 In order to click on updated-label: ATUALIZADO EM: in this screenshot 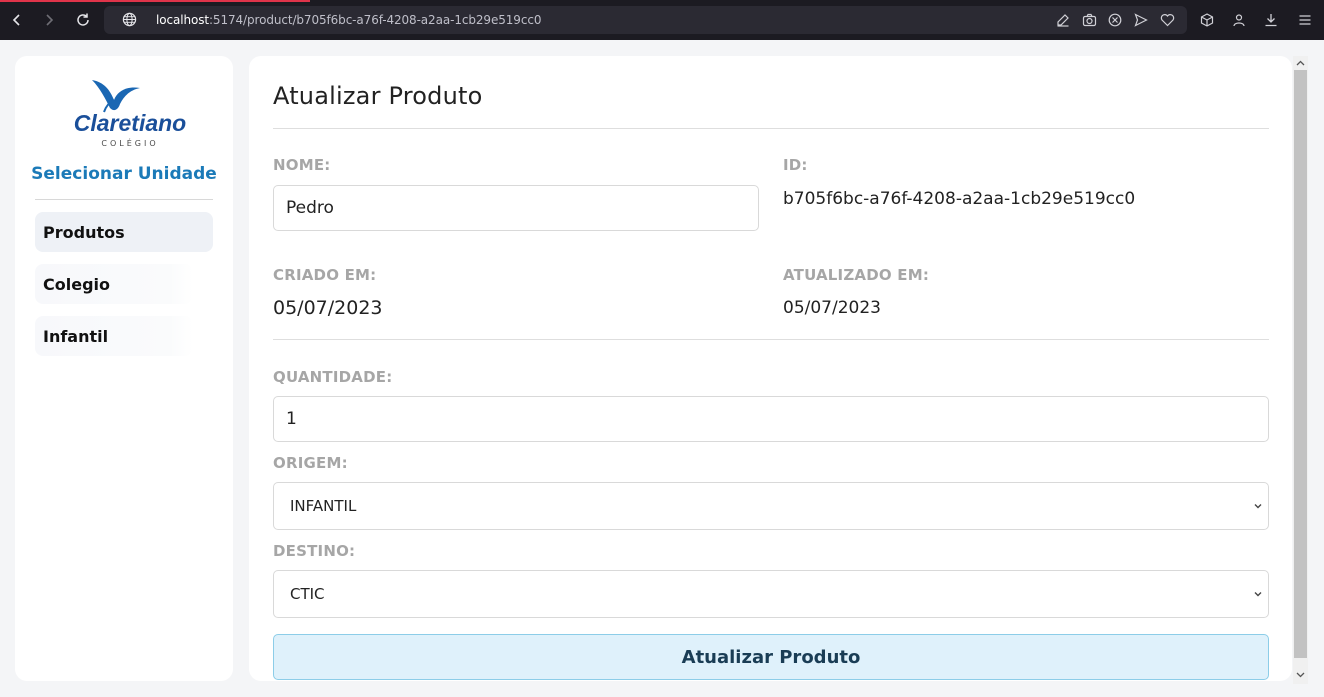, I will do `click(856, 275)`.